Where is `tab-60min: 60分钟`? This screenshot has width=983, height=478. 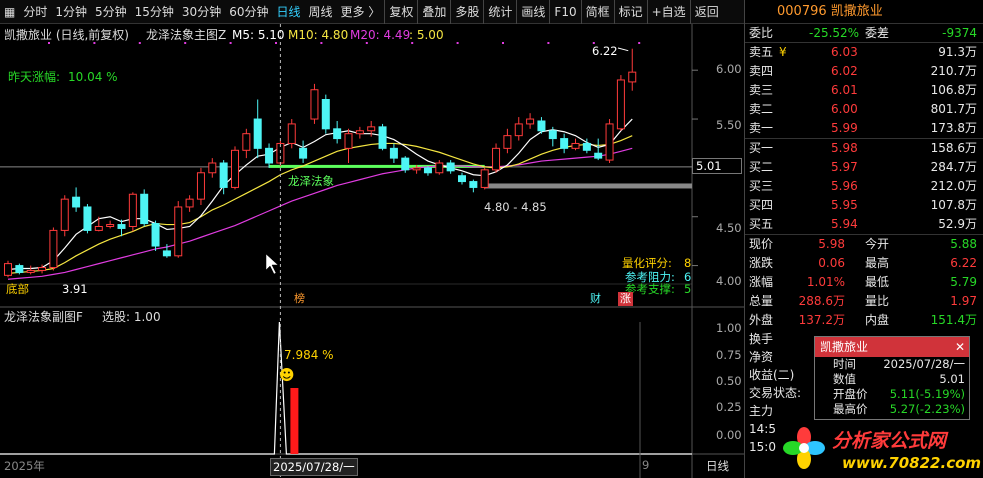
tab-60min: 60分钟 is located at coordinates (248, 12).